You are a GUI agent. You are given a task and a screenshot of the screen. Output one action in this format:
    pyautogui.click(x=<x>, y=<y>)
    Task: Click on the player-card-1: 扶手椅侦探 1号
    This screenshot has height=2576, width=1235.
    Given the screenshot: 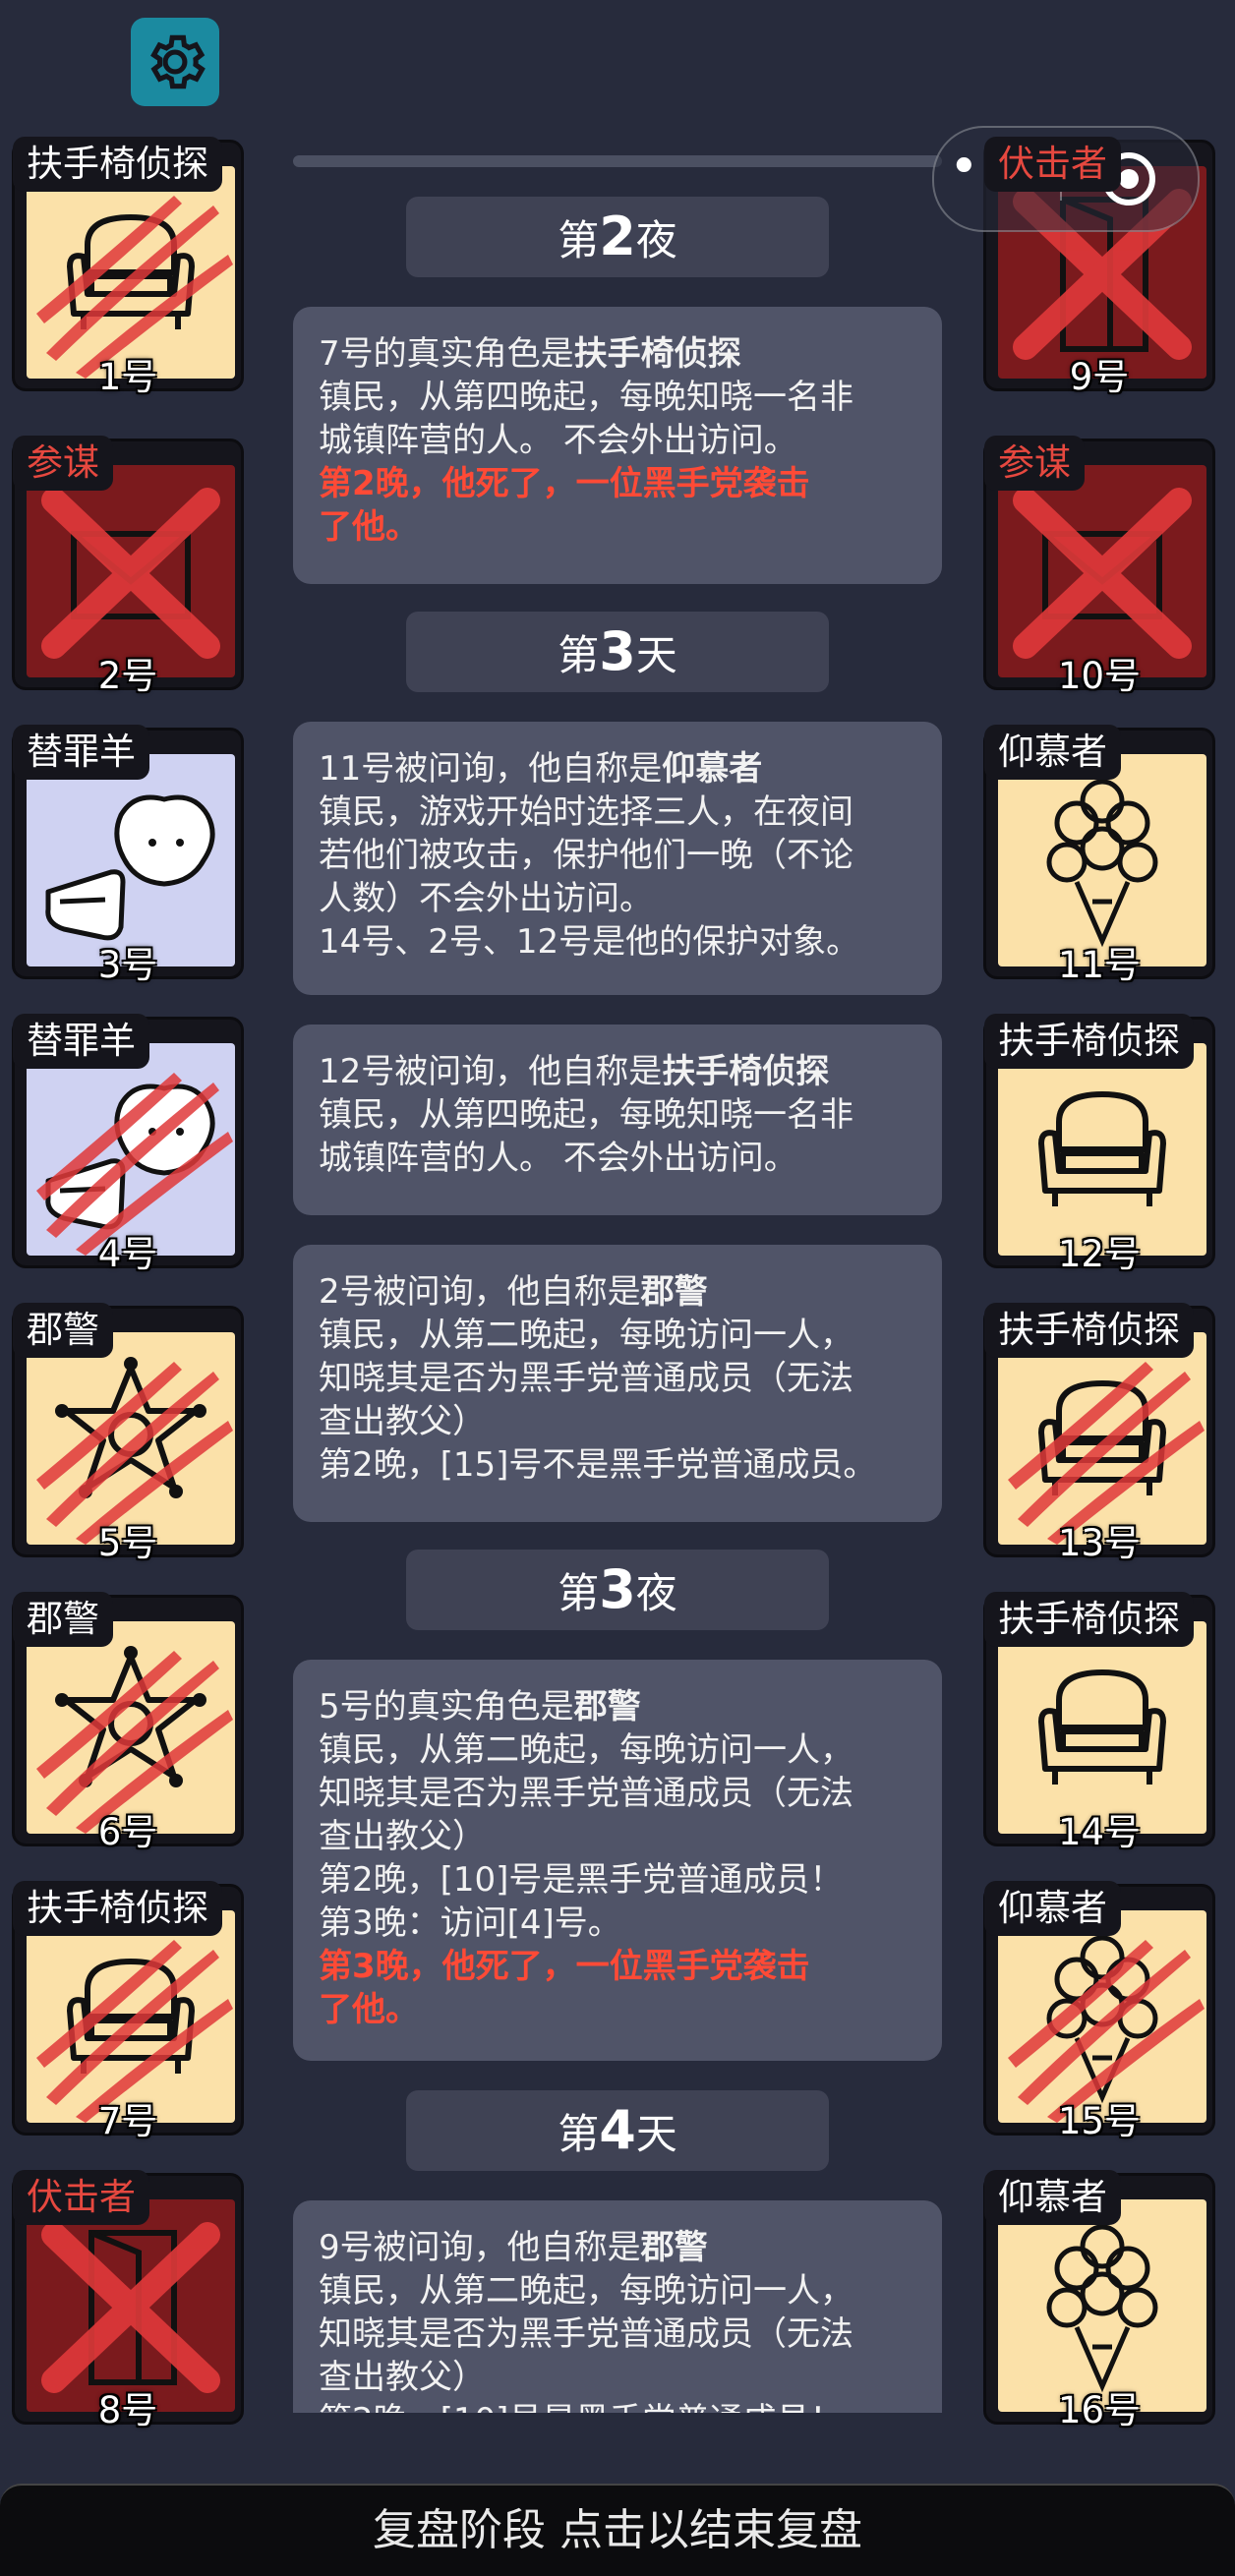 What is the action you would take?
    pyautogui.click(x=128, y=267)
    